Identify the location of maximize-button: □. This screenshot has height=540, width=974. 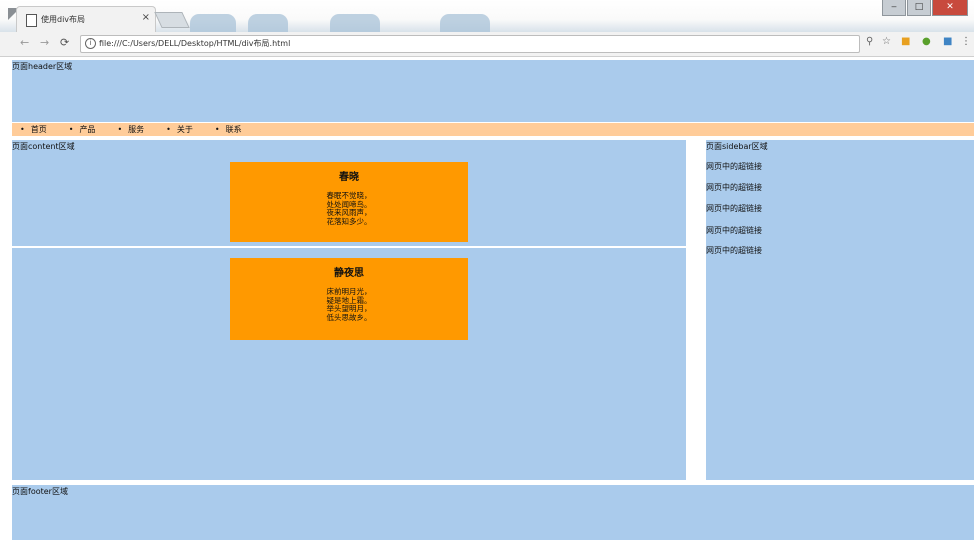
(919, 8).